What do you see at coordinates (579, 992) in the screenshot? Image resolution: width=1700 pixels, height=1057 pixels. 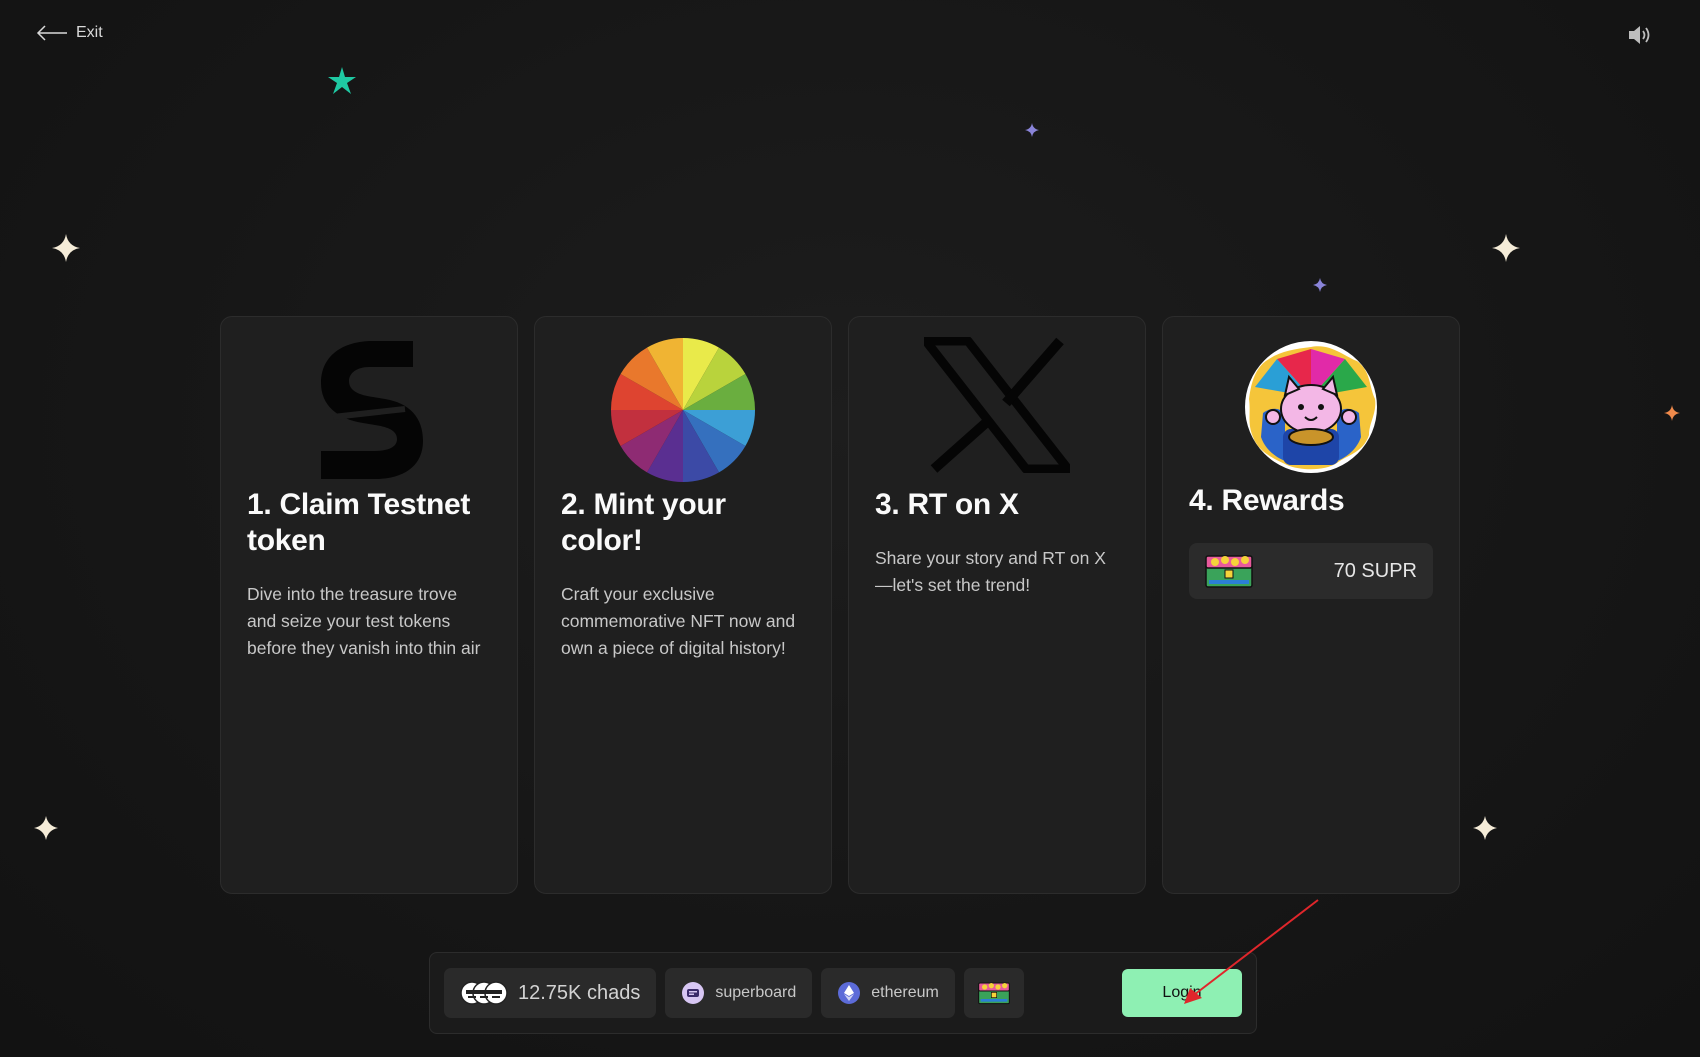 I see `chads-count: 12.75K chads` at bounding box center [579, 992].